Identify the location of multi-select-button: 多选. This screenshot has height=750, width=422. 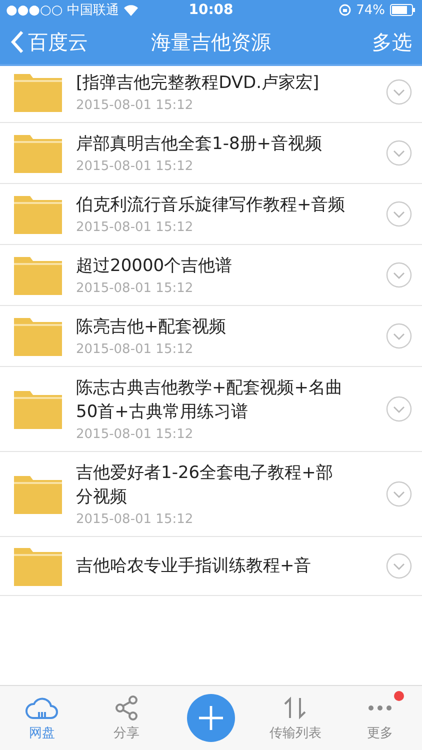
(392, 42).